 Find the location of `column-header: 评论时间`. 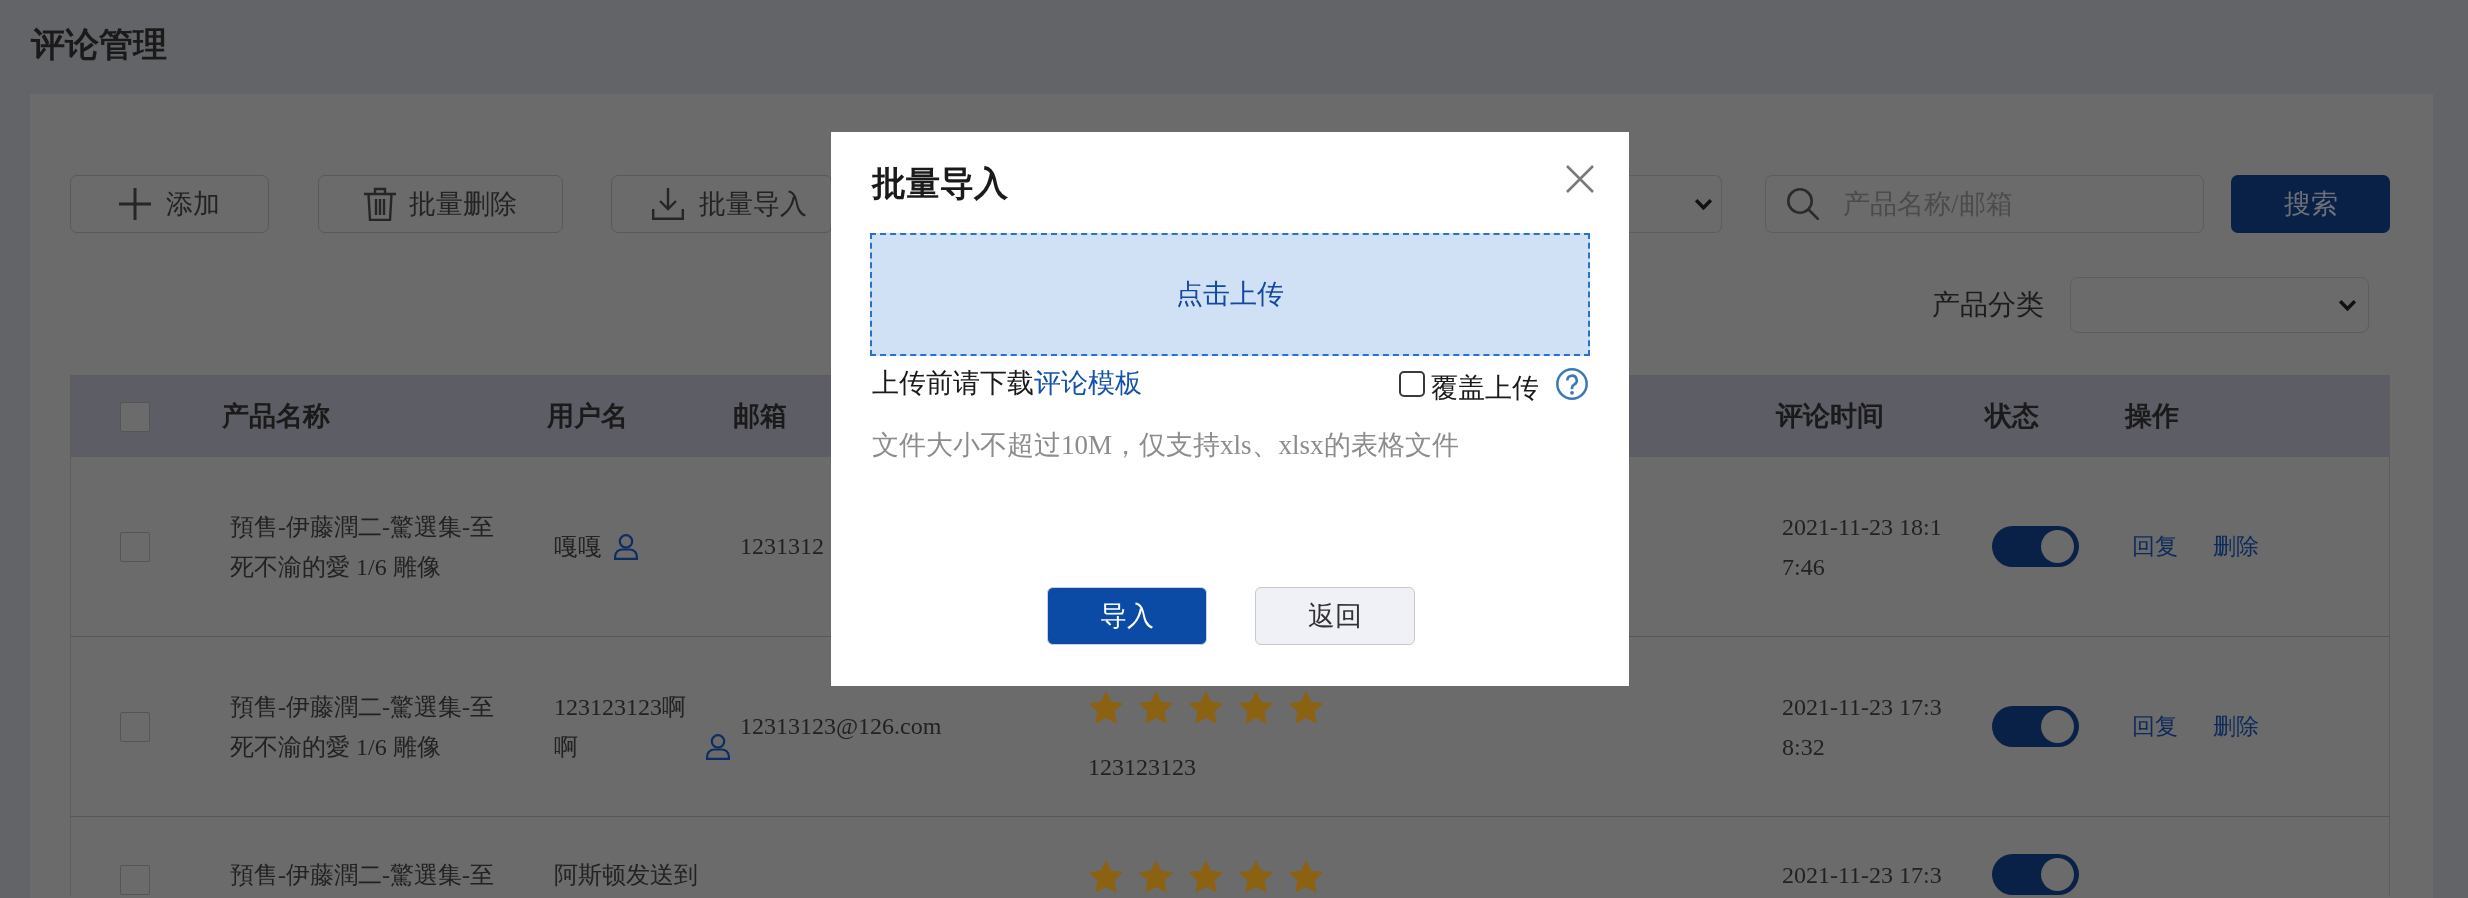

column-header: 评论时间 is located at coordinates (1830, 416).